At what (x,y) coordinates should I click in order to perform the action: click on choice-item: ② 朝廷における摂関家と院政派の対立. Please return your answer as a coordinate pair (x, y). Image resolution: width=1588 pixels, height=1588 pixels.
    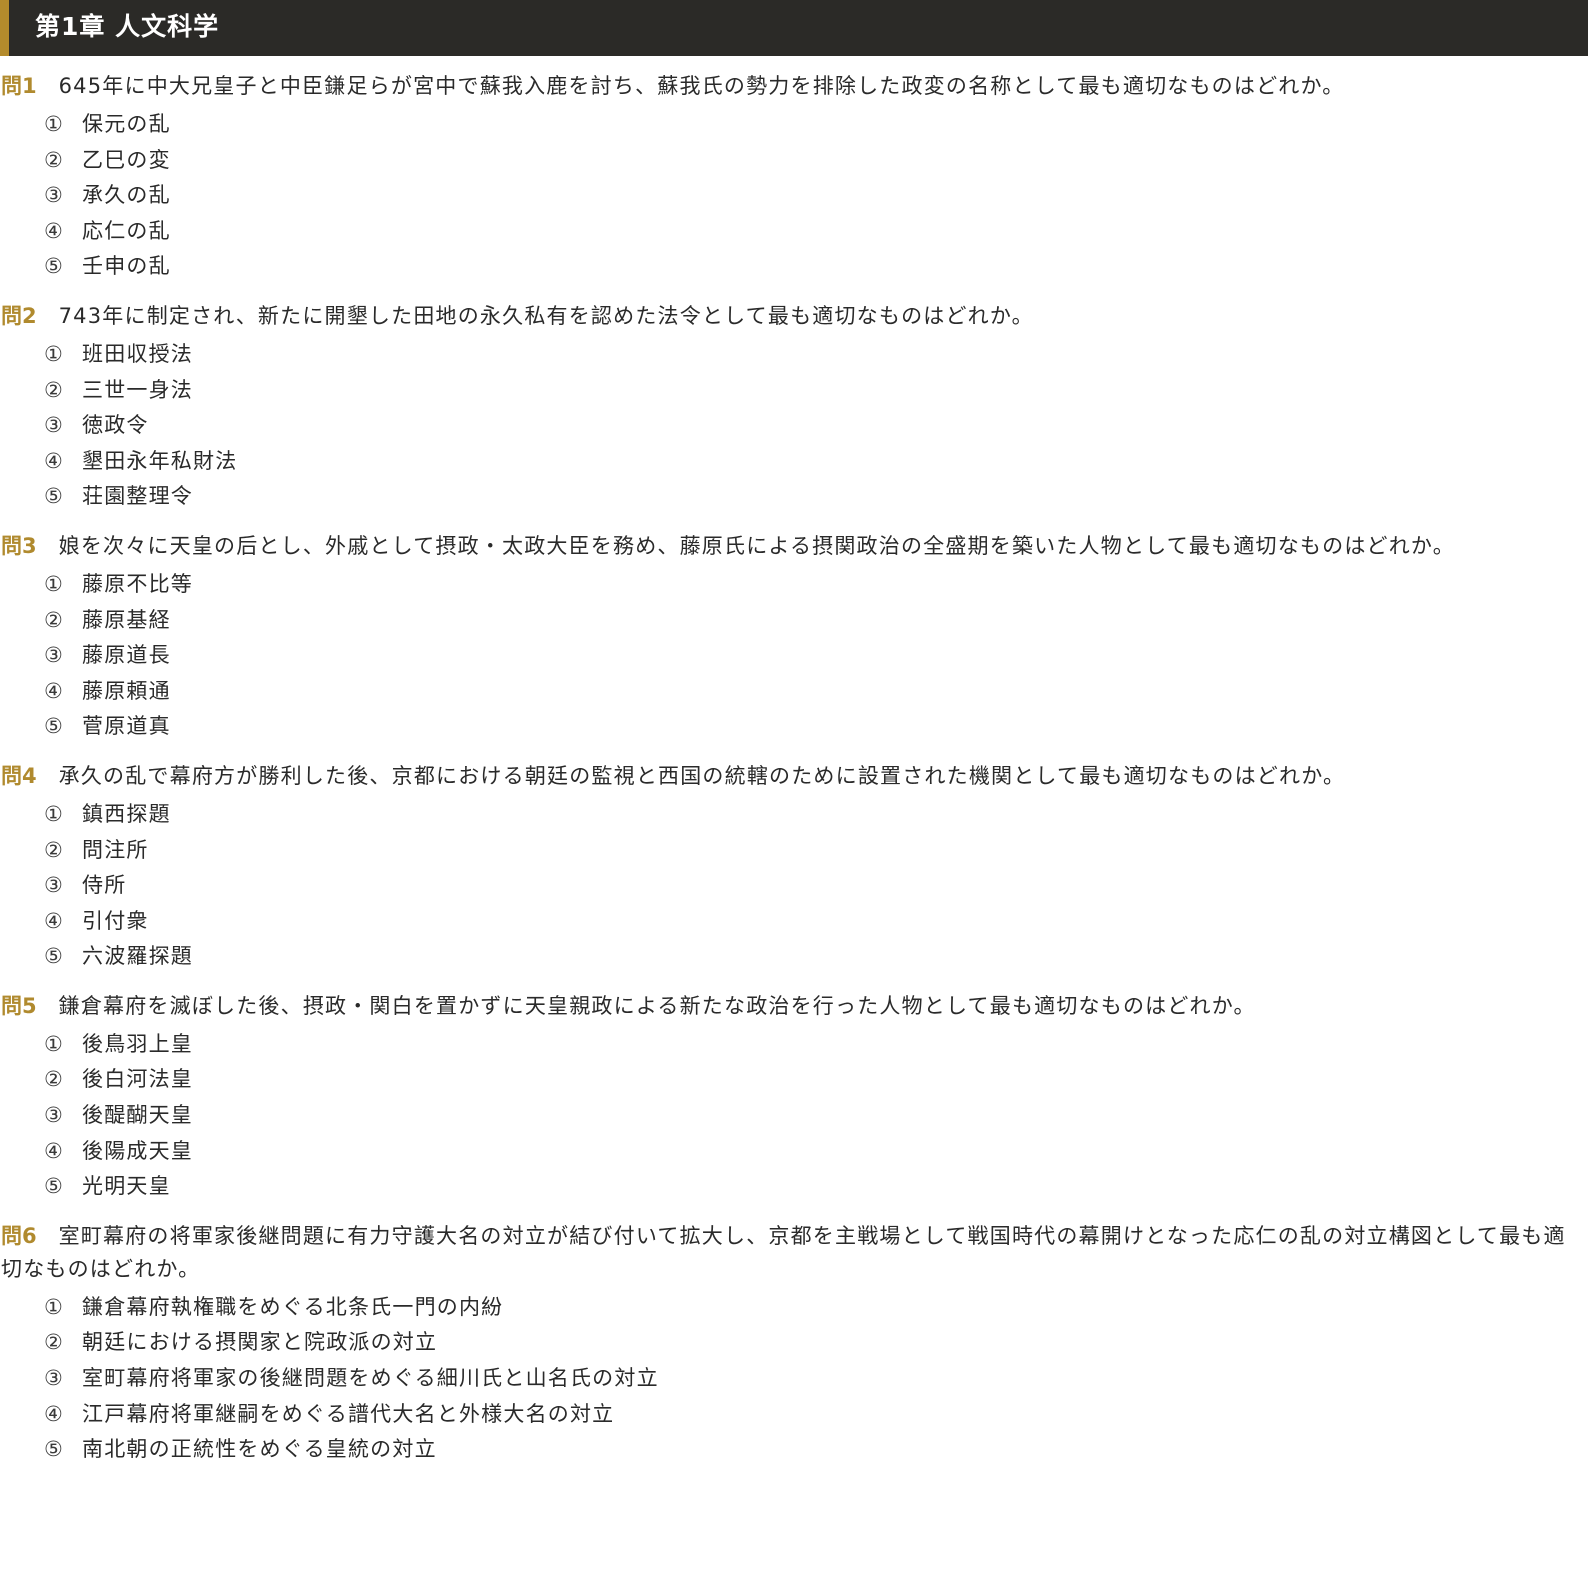
    Looking at the image, I should click on (794, 1343).